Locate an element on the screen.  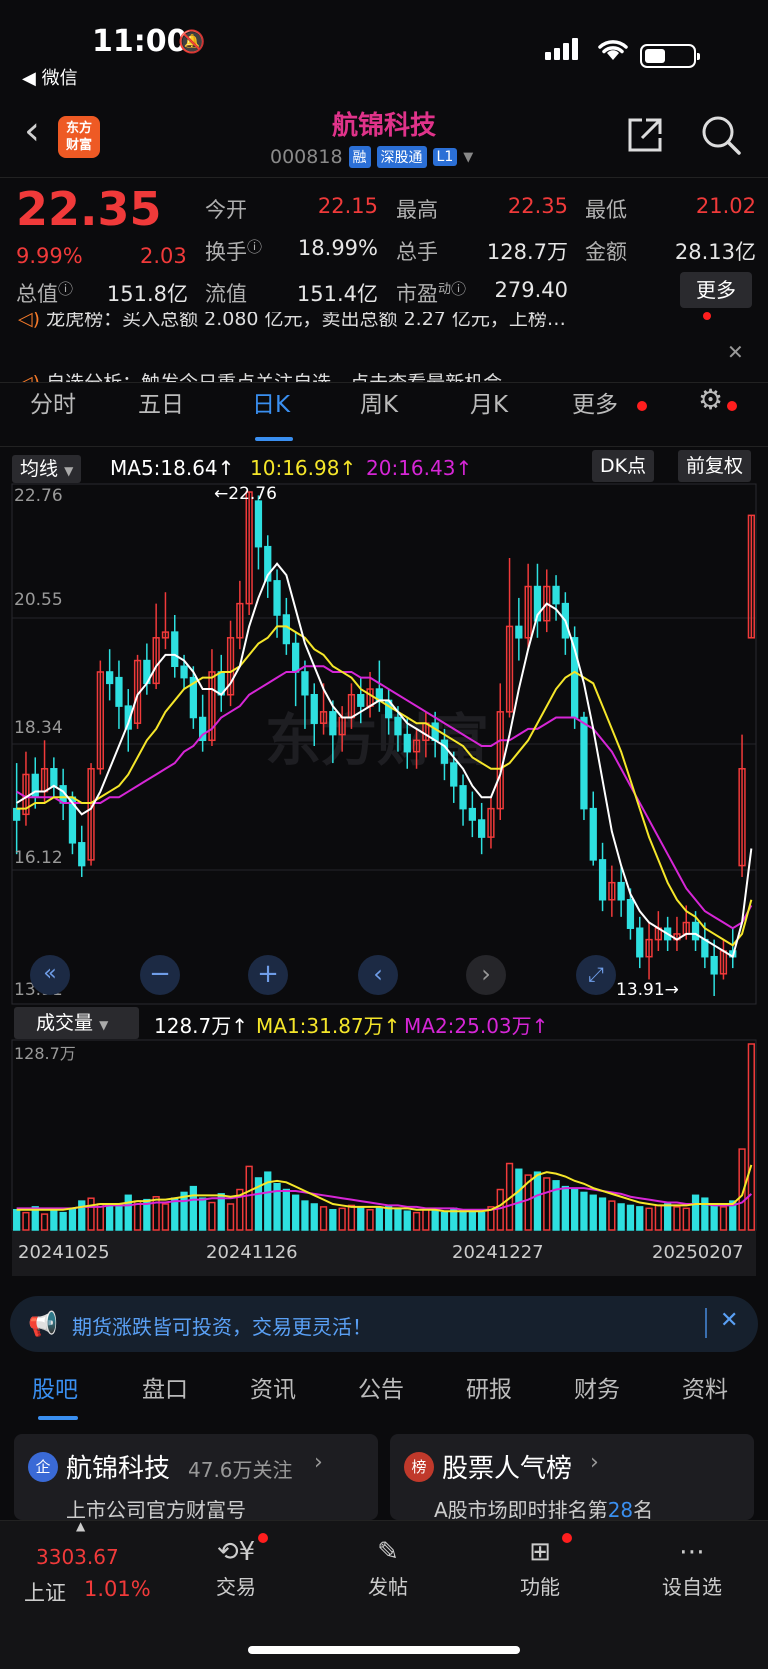
date-axis-background is located at coordinates (384, 1253).